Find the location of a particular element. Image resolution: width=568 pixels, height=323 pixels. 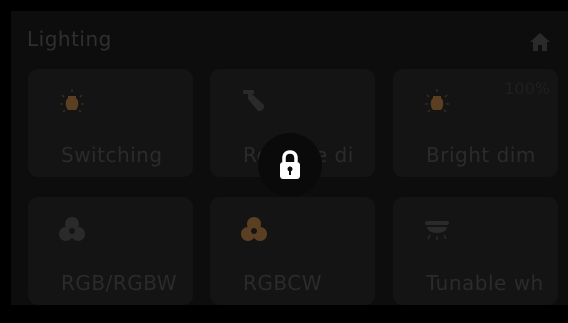

home-icon is located at coordinates (540, 42).